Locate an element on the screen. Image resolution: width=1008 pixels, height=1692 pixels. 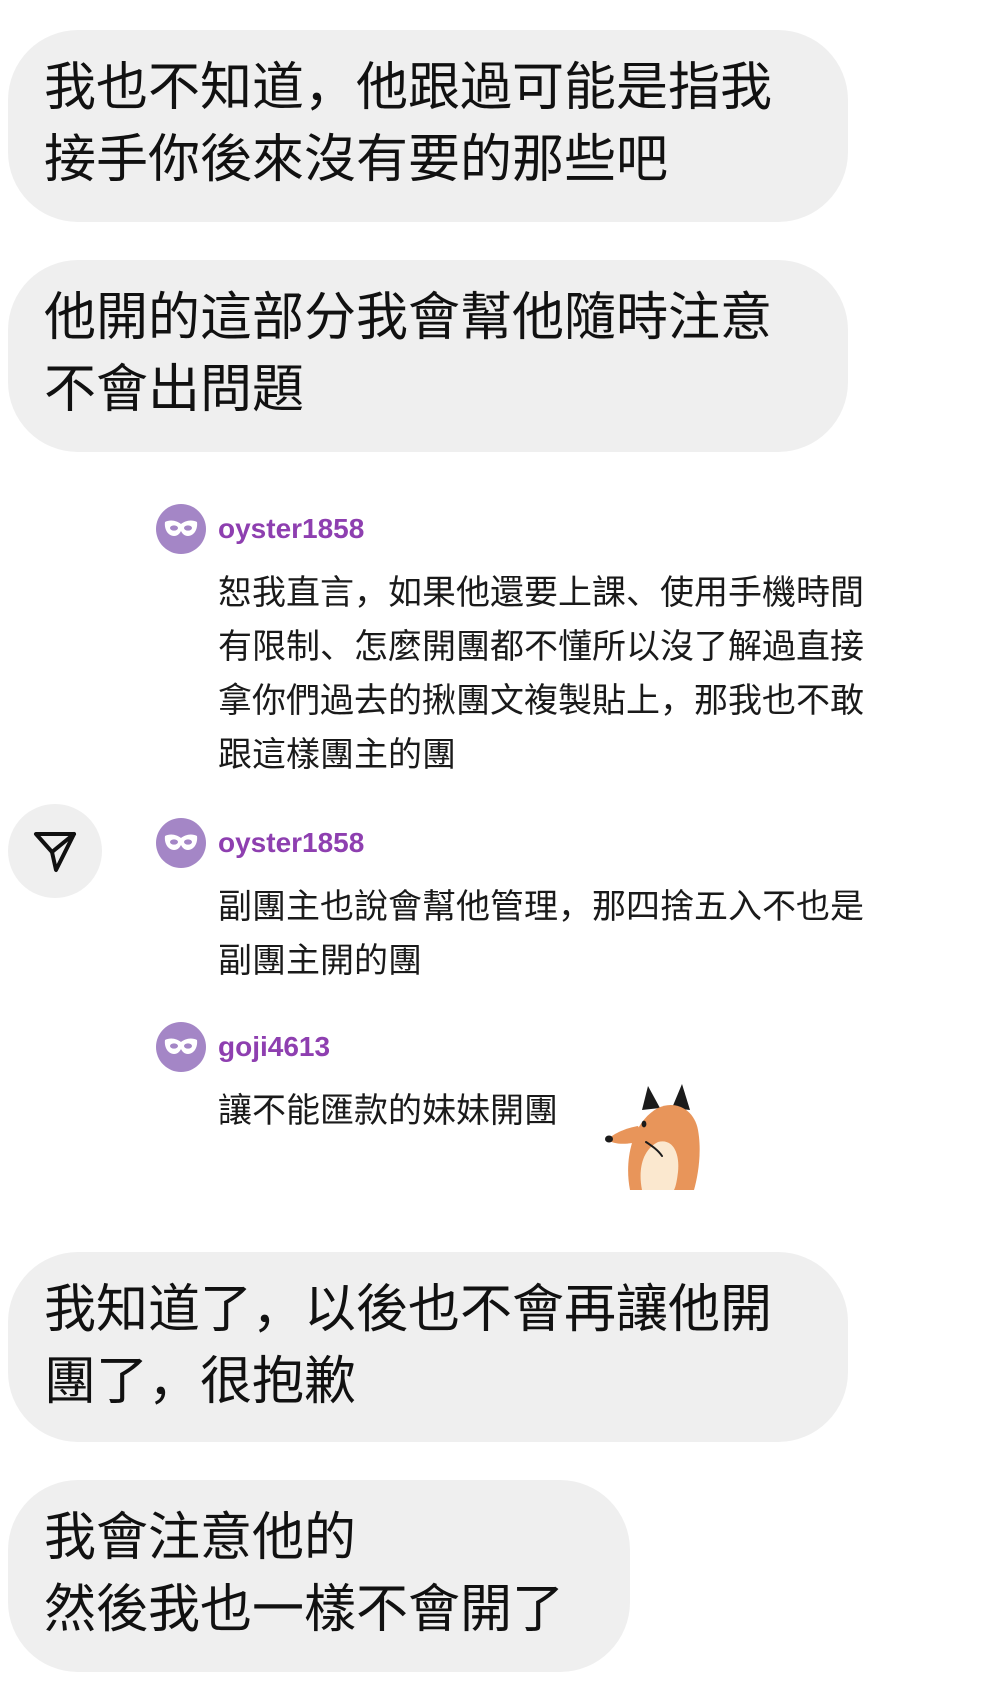
message-text-line: 我知道了，以後也不會再讓他開 is located at coordinates (408, 1310).